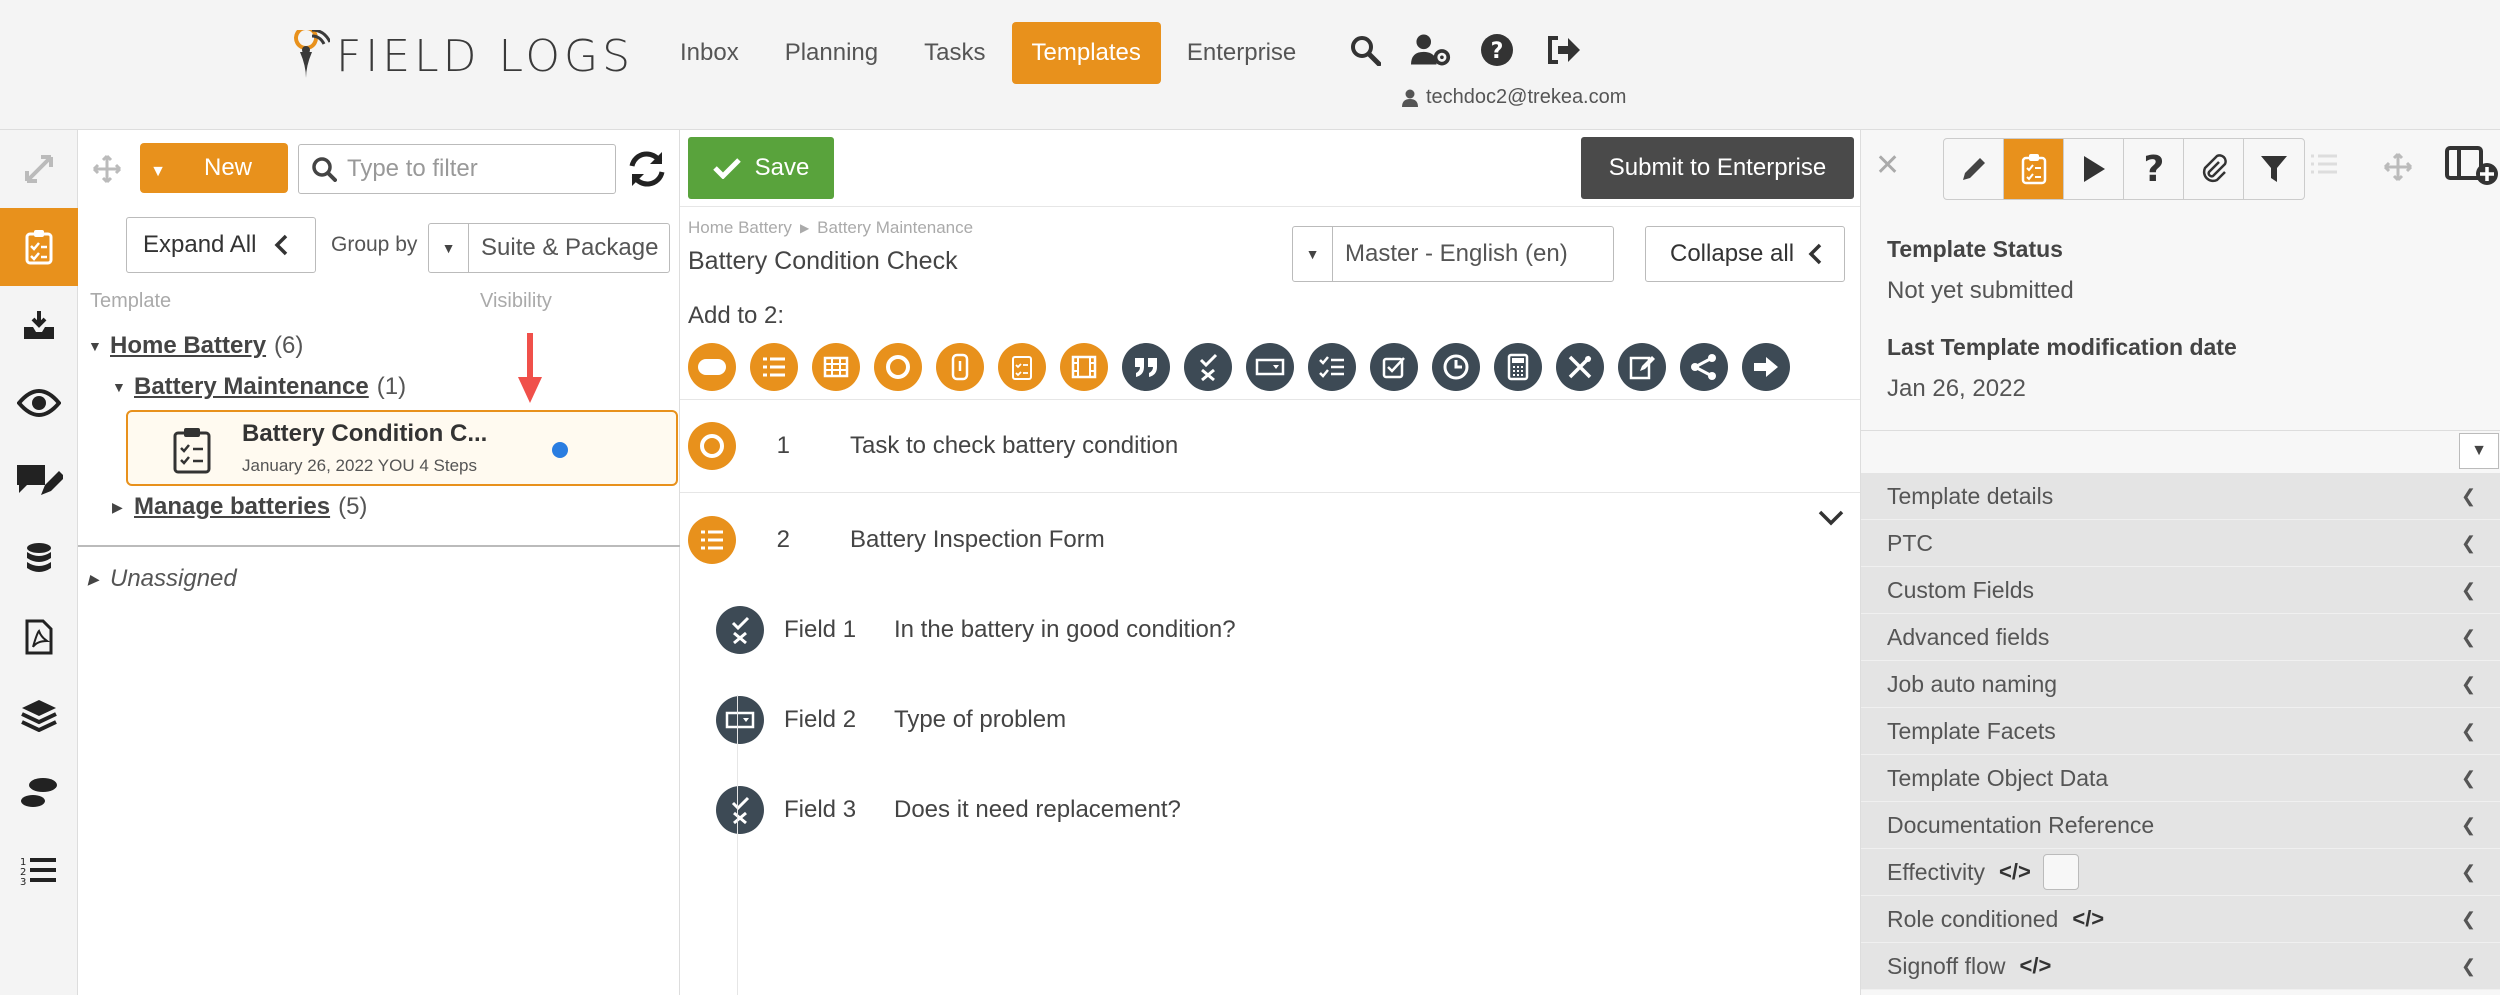  Describe the element at coordinates (1270, 367) in the screenshot. I see `add-dropdown-icon` at that location.